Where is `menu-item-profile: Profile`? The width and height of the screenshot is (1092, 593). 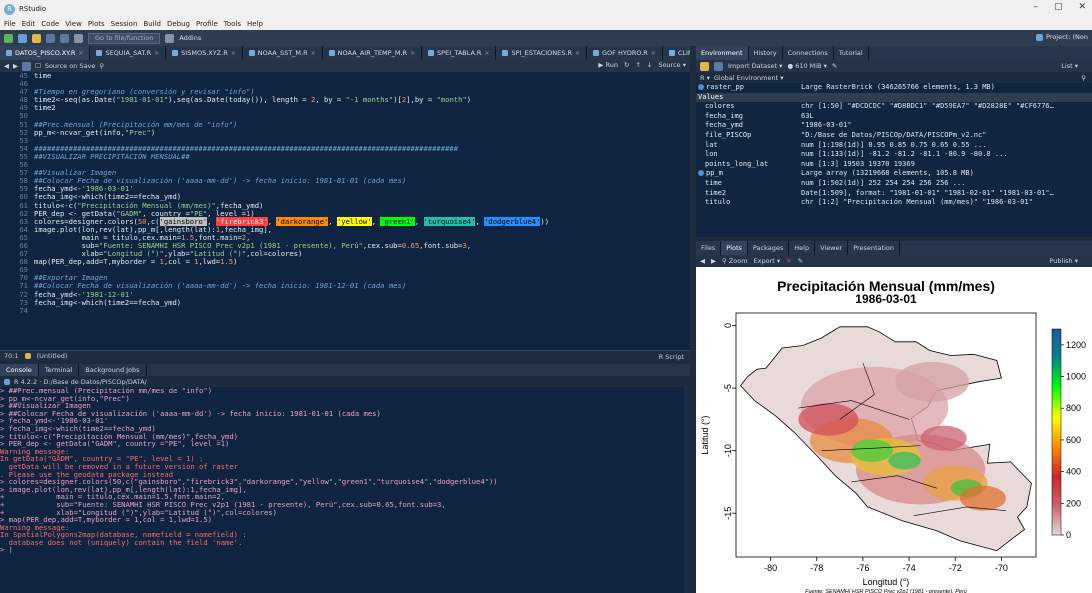 menu-item-profile: Profile is located at coordinates (207, 24).